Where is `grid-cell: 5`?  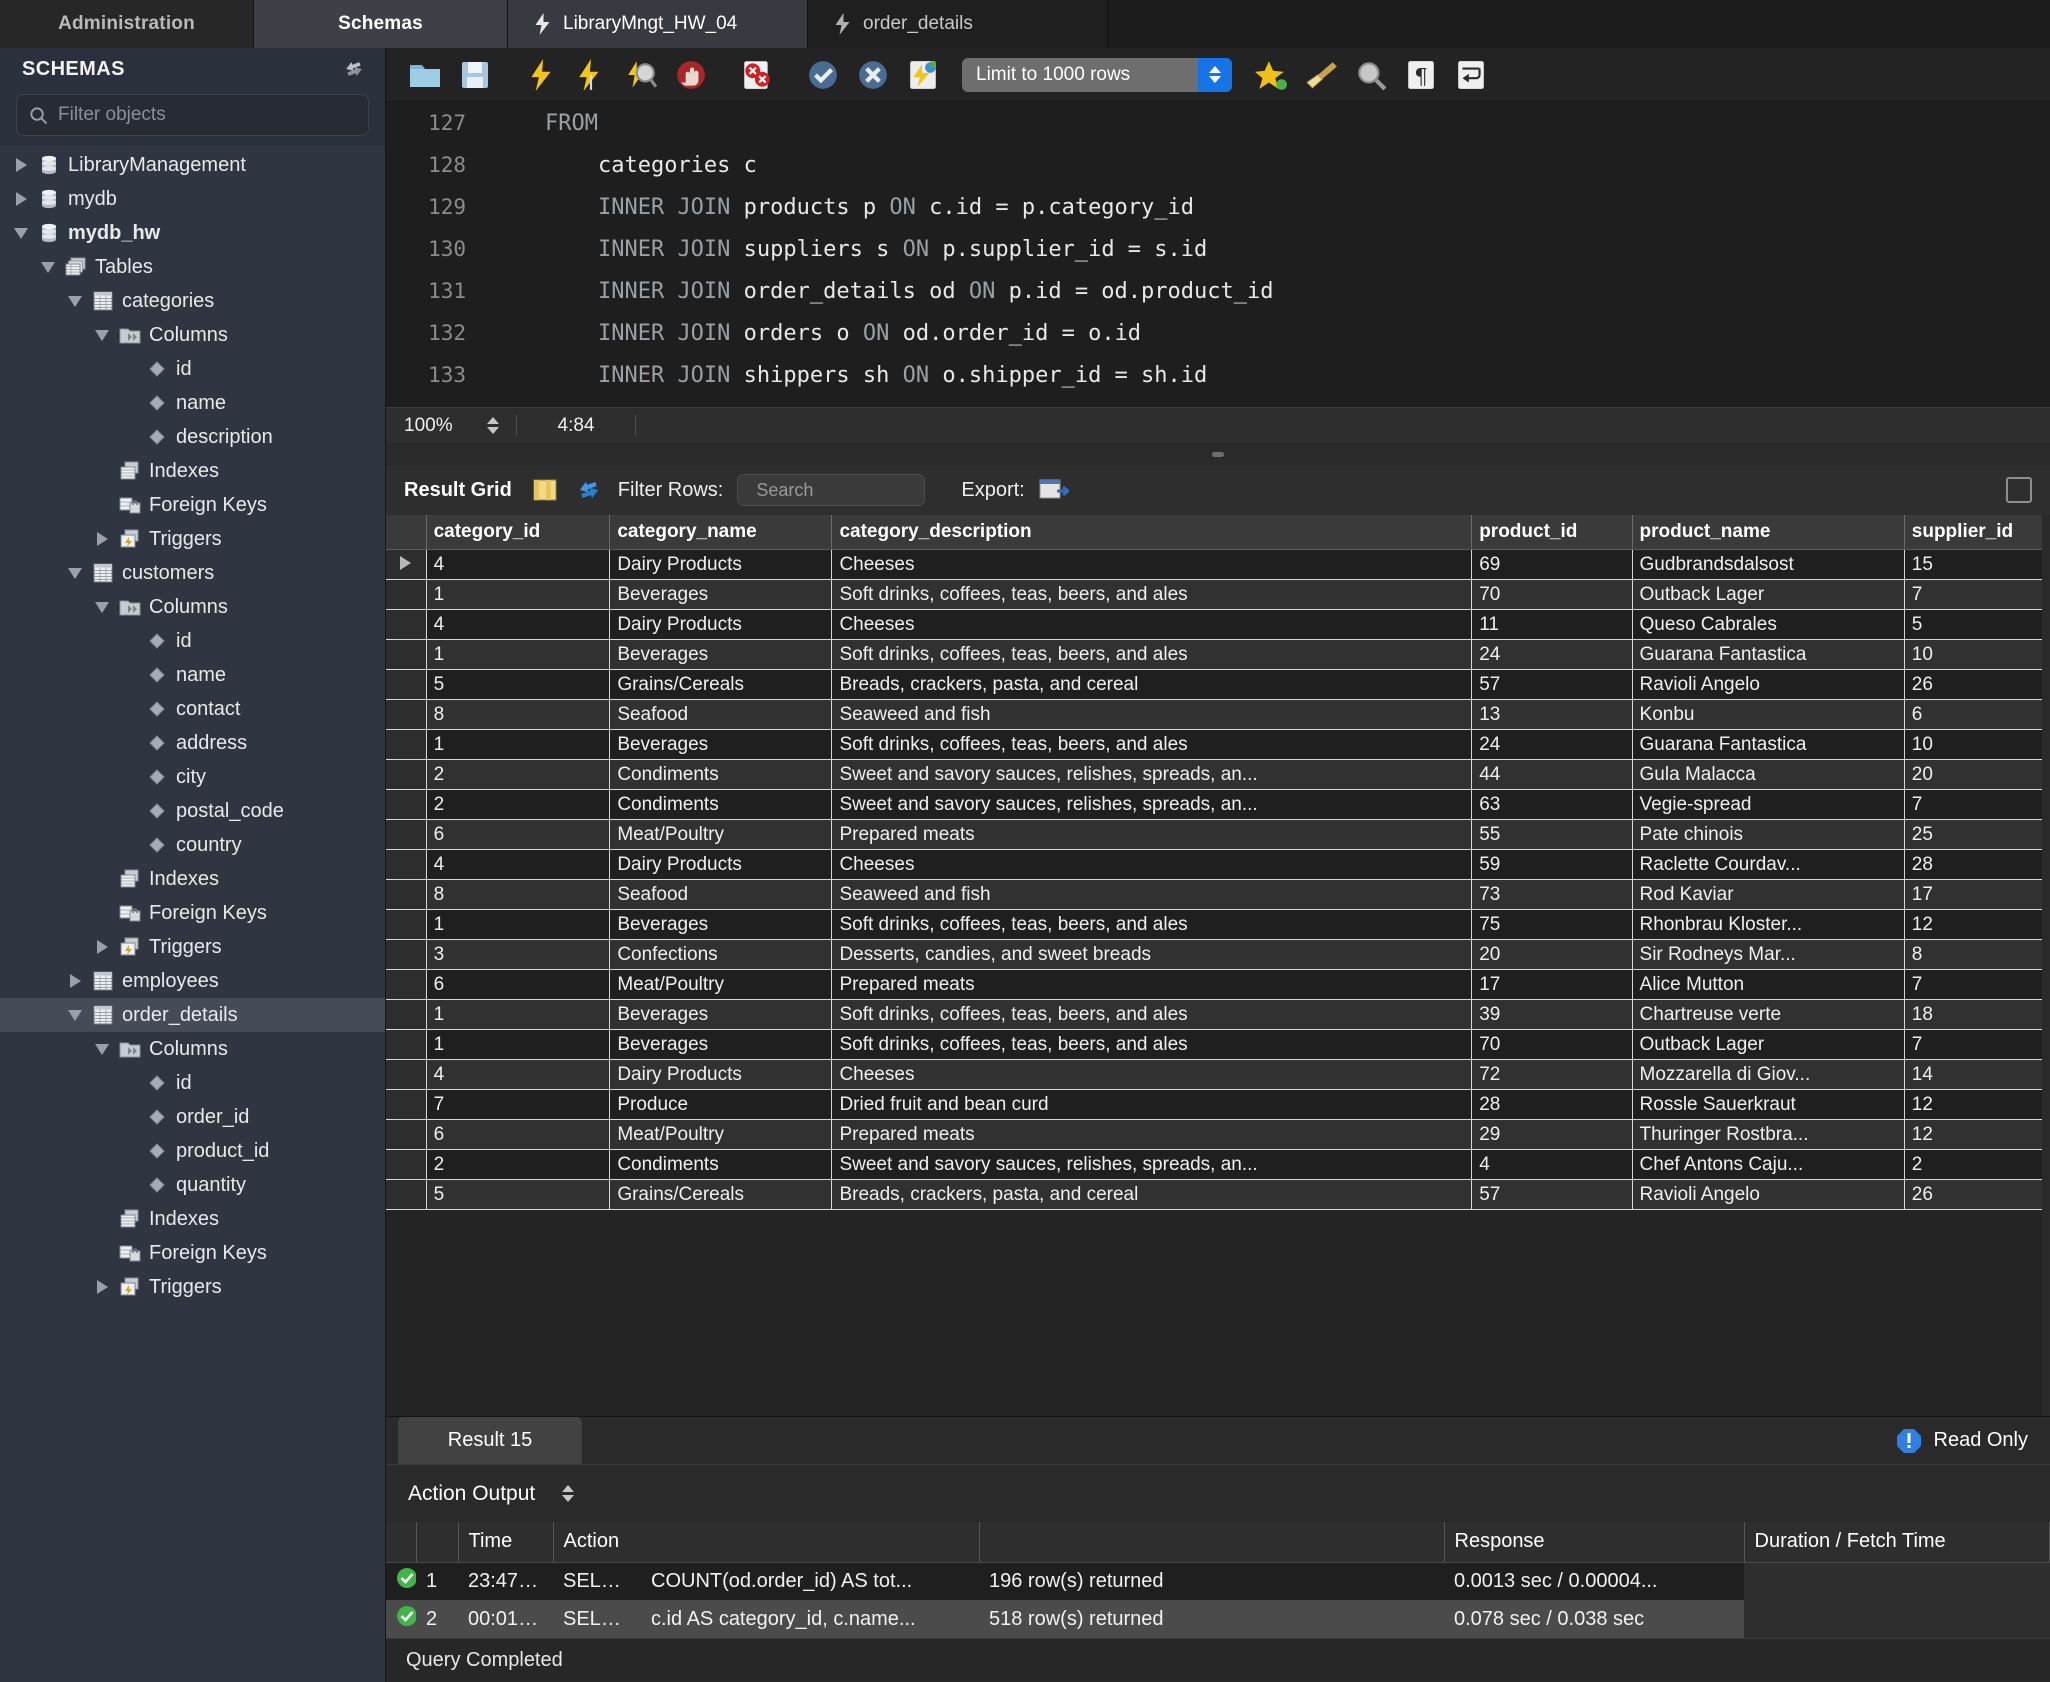
grid-cell: 5 is located at coordinates (1977, 624).